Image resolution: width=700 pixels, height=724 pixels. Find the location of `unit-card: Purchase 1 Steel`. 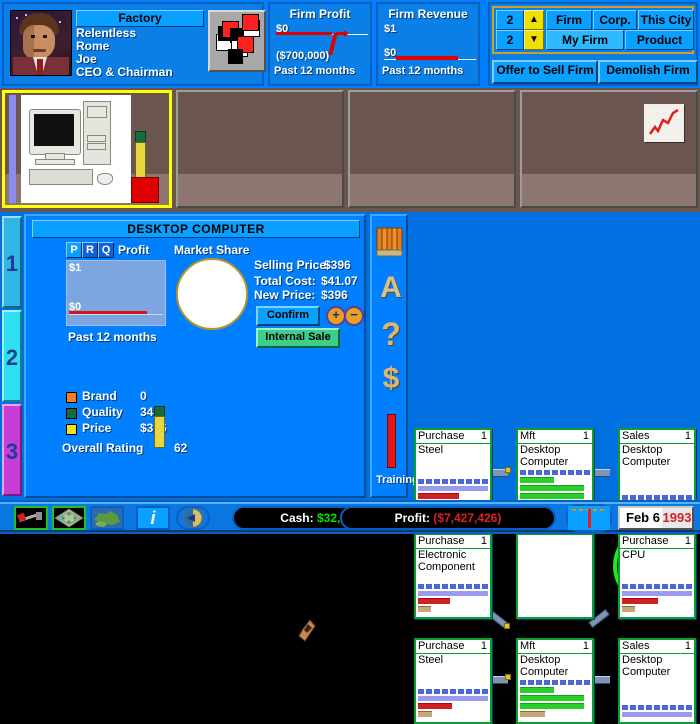

unit-card: Purchase 1 Steel is located at coordinates (453, 681).